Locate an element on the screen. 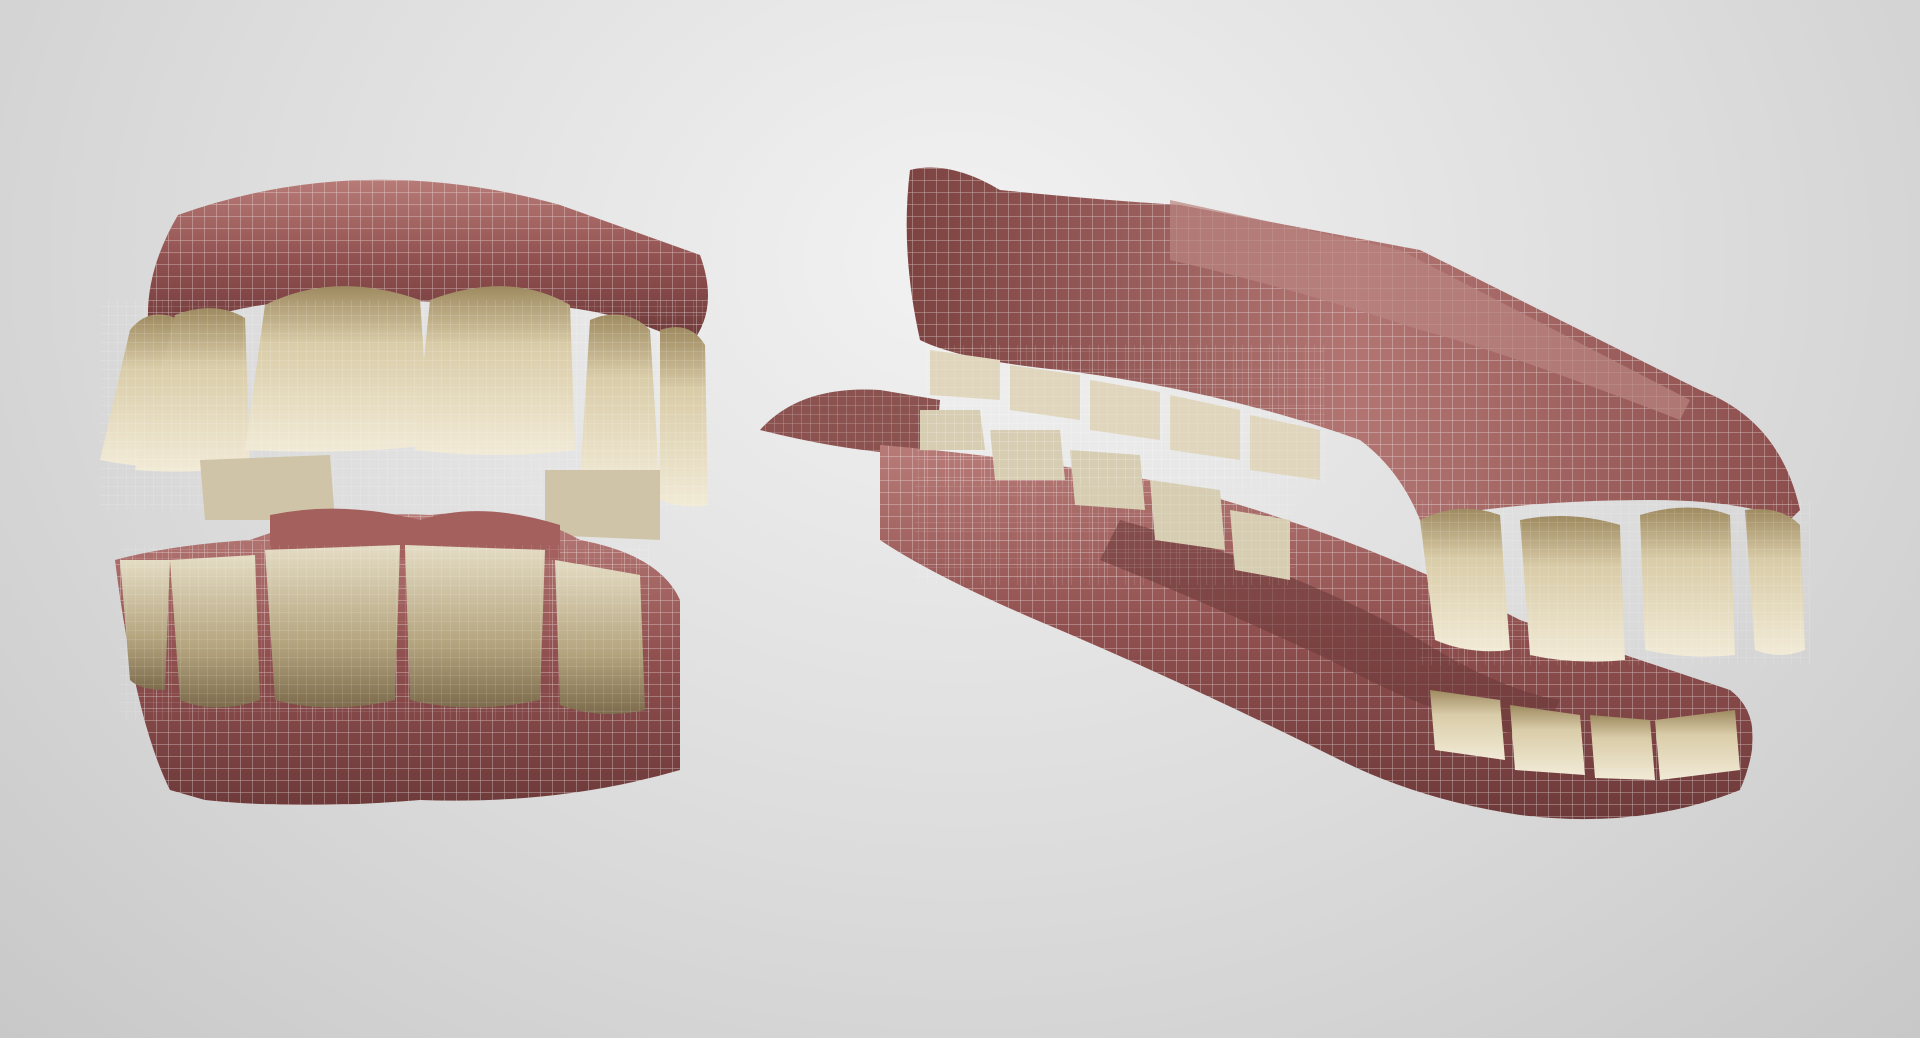  lower-teeth is located at coordinates (385, 632).